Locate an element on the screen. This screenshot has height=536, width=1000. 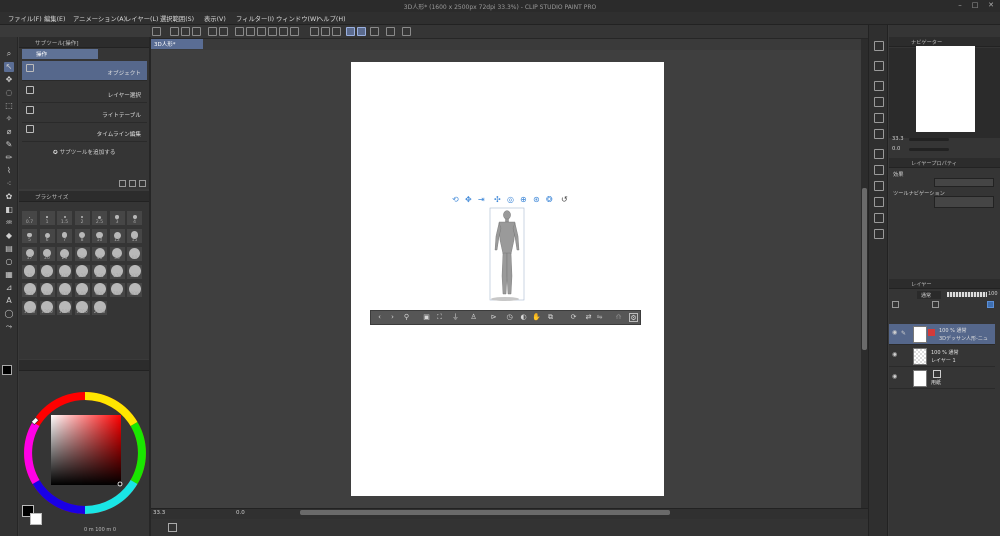
material-3d-icon is located at coordinates (879, 154).